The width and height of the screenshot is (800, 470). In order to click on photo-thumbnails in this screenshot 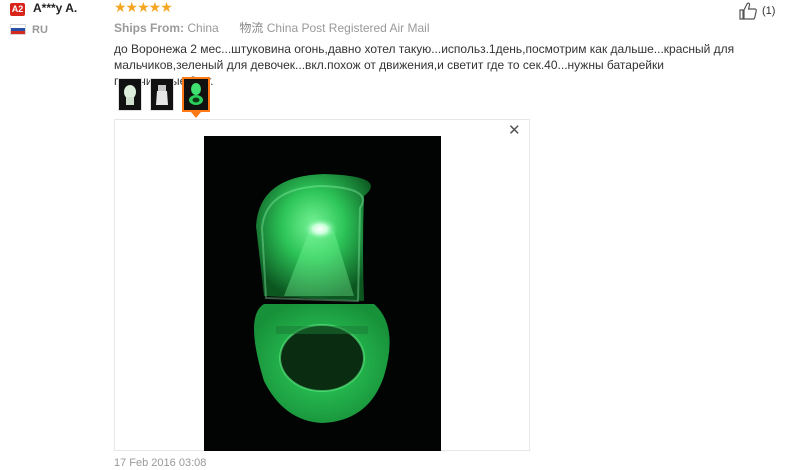, I will do `click(164, 97)`.